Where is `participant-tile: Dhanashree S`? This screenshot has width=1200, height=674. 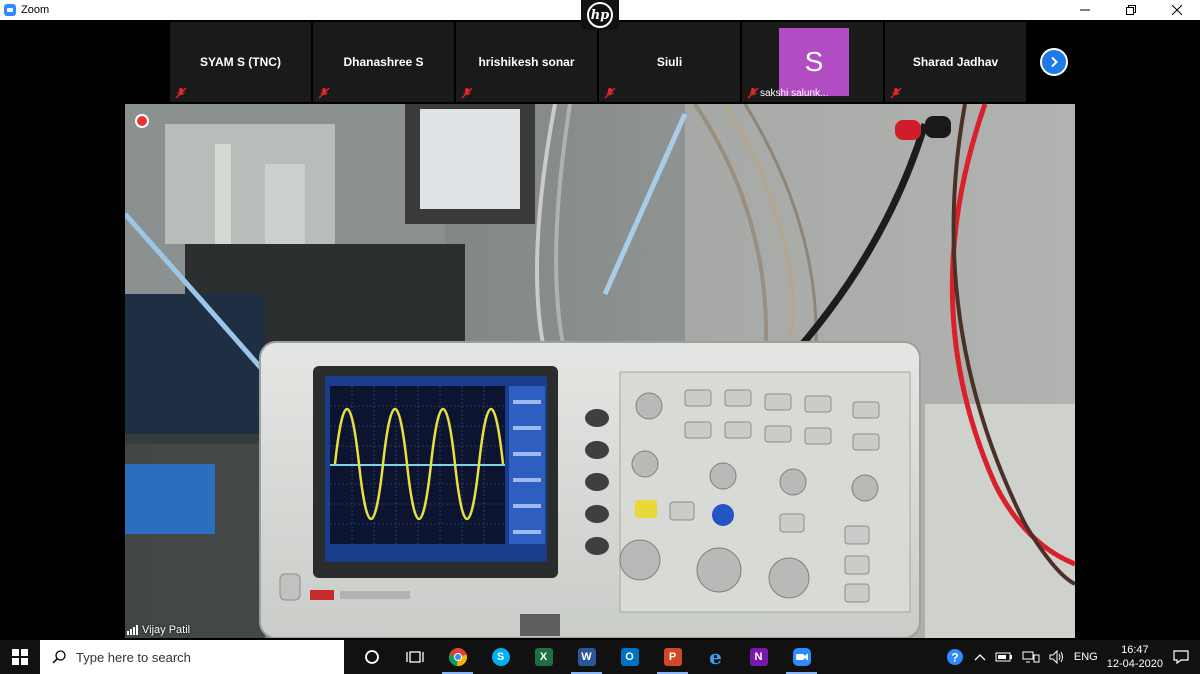
participant-tile: Dhanashree S is located at coordinates (383, 62).